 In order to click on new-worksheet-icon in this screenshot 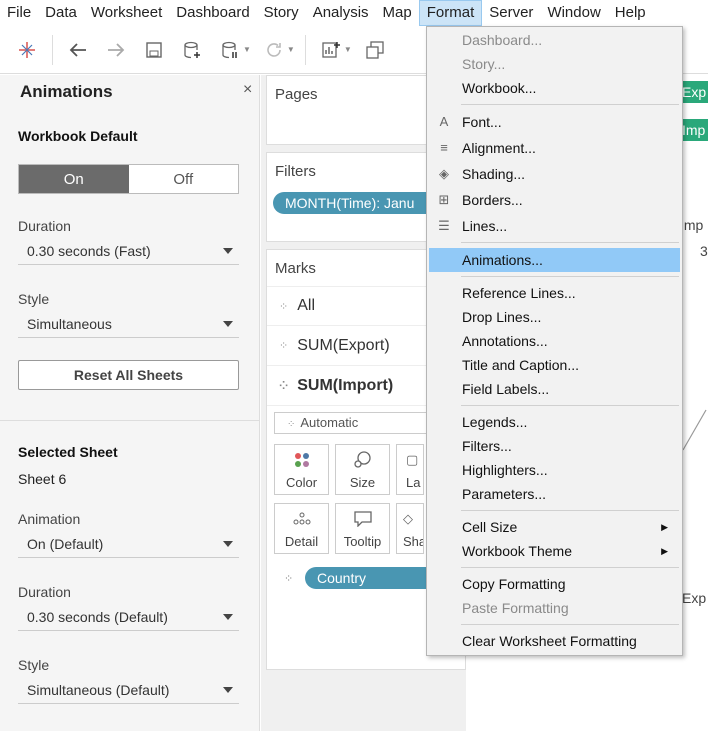, I will do `click(331, 50)`.